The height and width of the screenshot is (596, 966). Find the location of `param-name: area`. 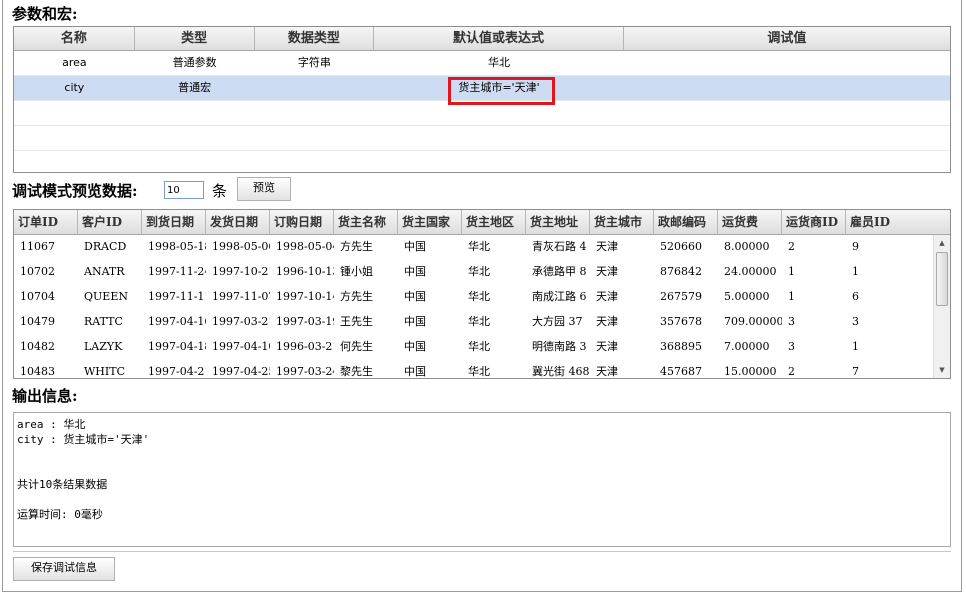

param-name: area is located at coordinates (74, 62).